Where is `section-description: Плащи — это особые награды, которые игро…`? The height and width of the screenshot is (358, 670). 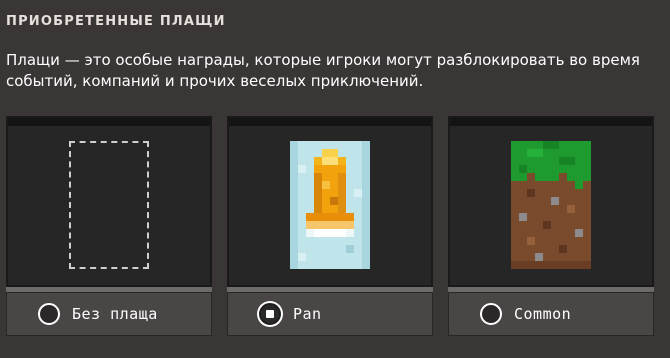 section-description: Плащи — это особые награды, которые игро… is located at coordinates (323, 70).